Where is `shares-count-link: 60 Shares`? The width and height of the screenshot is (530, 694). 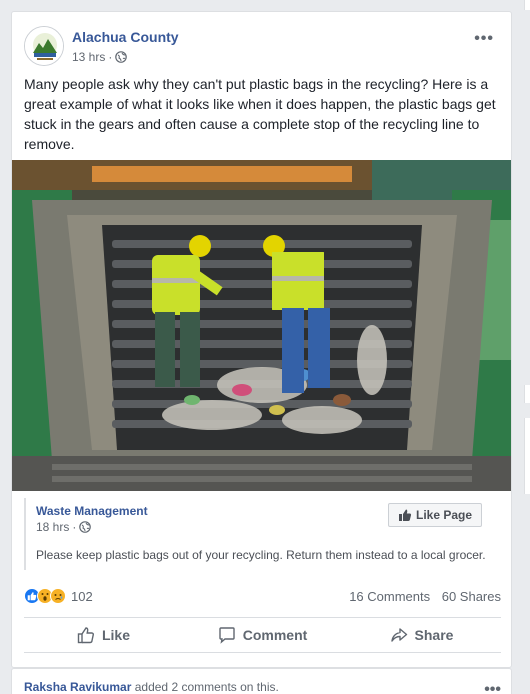
shares-count-link: 60 Shares is located at coordinates (471, 596).